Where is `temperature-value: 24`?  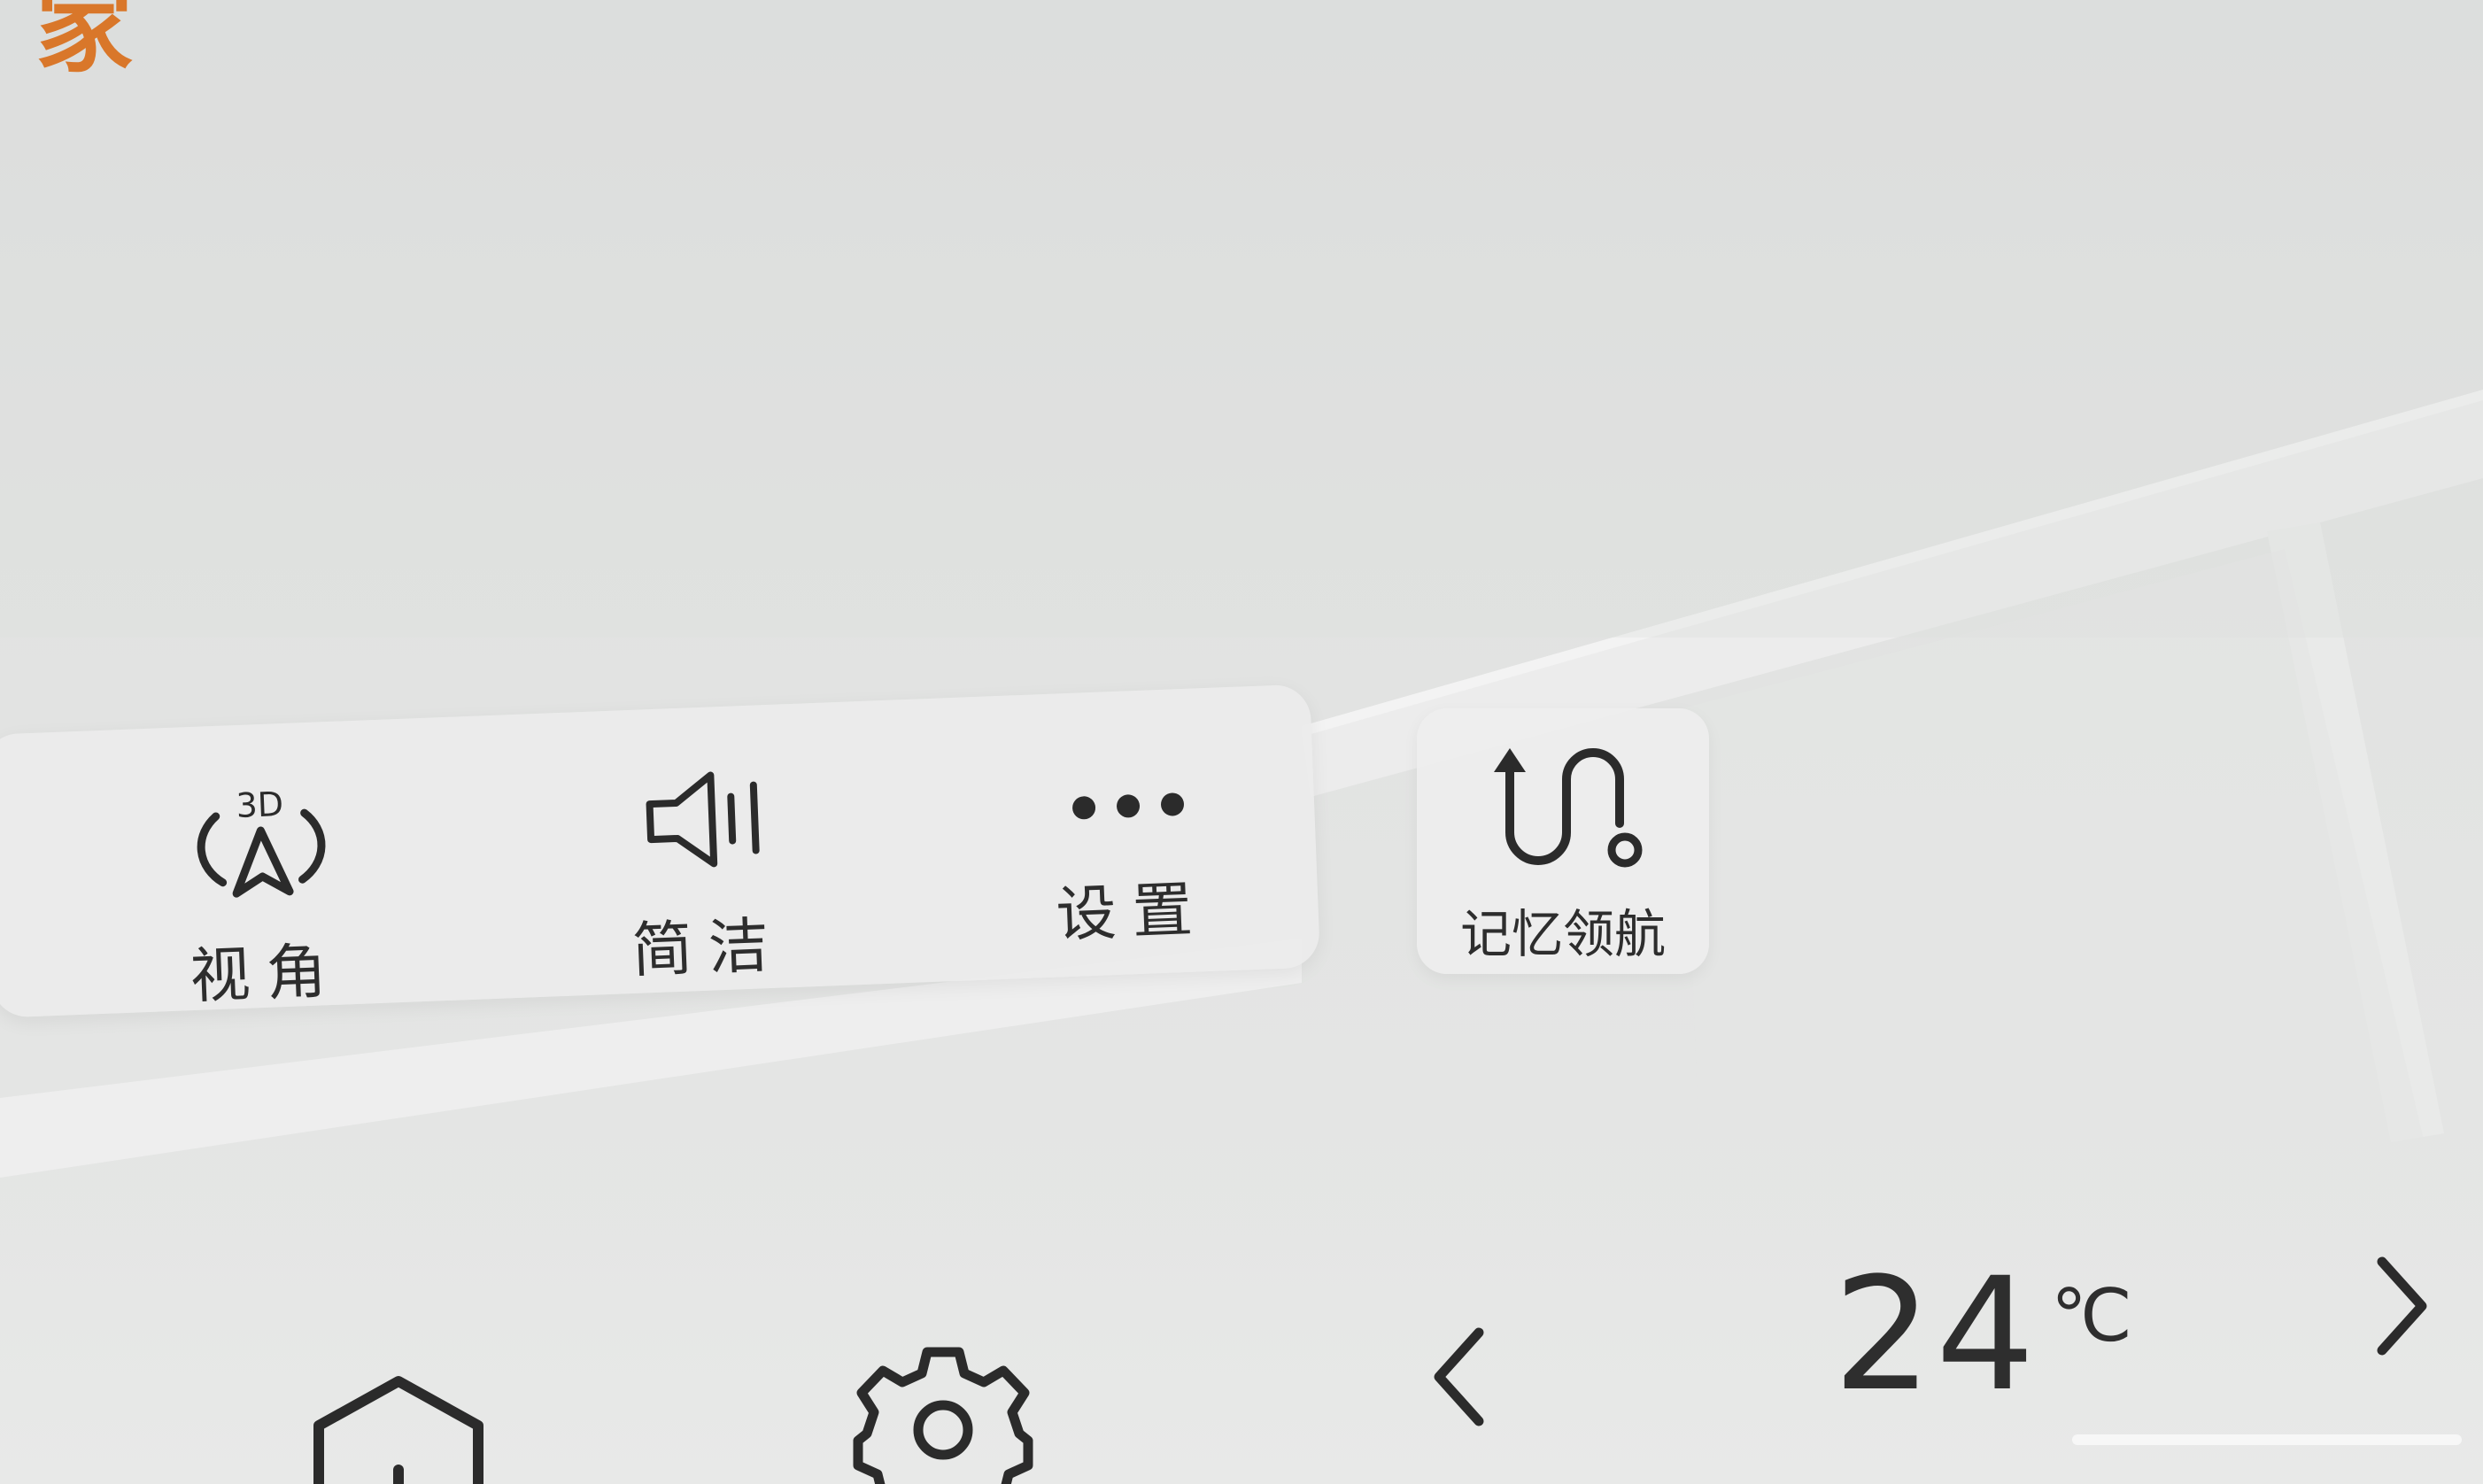
temperature-value: 24 is located at coordinates (1935, 1335).